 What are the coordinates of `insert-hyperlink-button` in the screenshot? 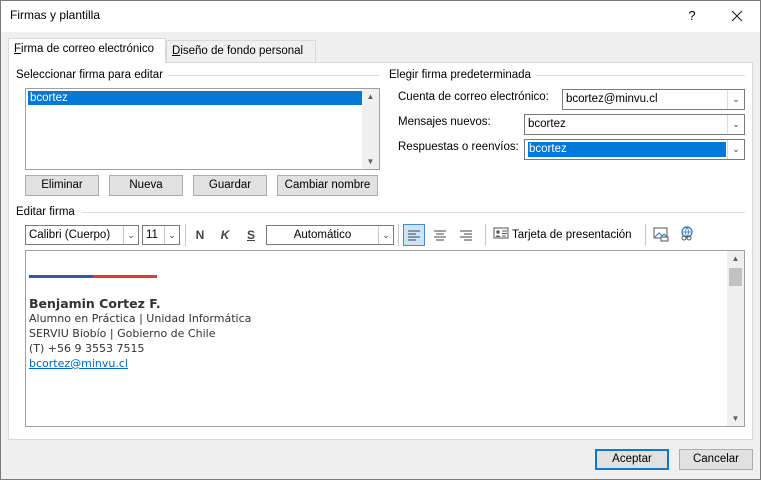 It's located at (687, 235).